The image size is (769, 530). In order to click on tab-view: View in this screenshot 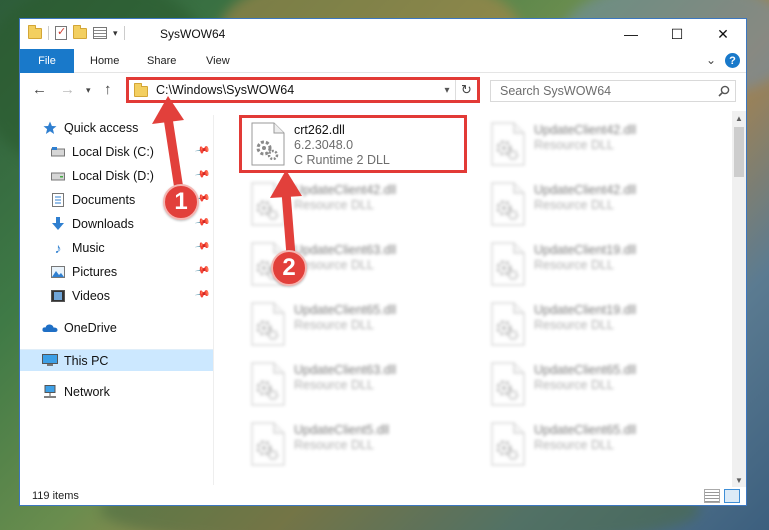, I will do `click(218, 61)`.